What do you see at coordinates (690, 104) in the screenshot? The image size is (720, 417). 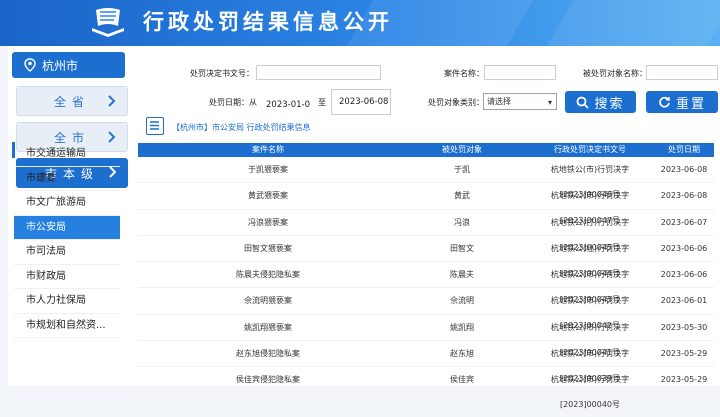 I see `reset-button-label: 重置` at bounding box center [690, 104].